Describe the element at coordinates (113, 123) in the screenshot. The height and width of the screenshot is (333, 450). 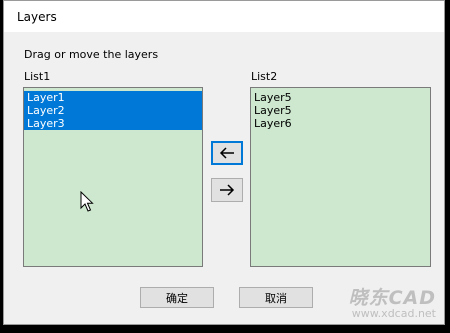
I see `list1-item: Layer3` at that location.